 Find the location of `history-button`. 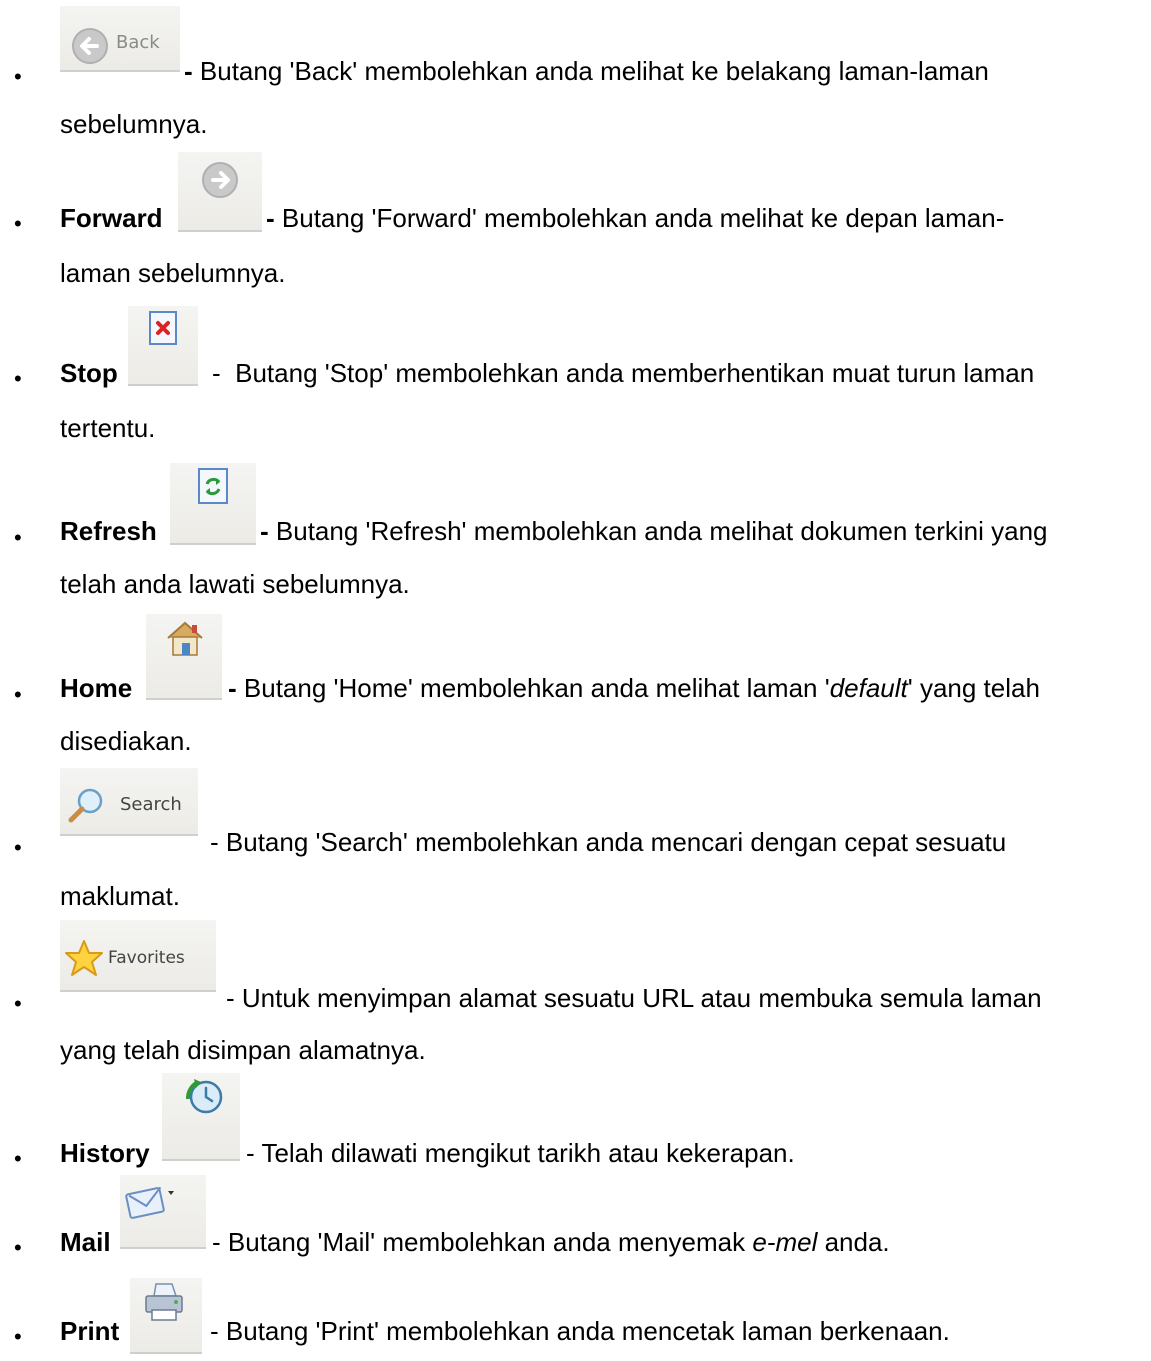

history-button is located at coordinates (201, 1117).